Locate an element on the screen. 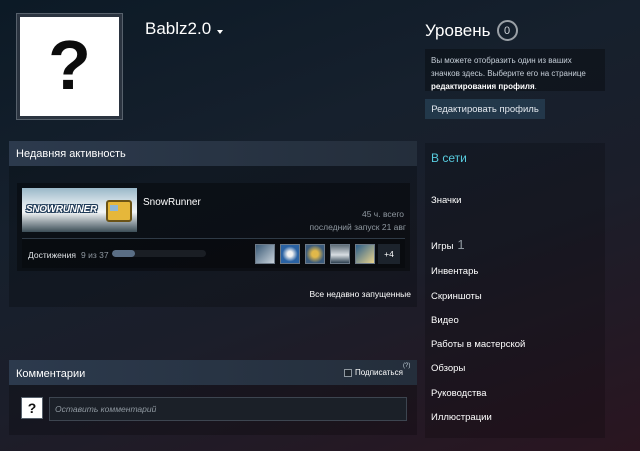  game-hours: 45 ч. всего is located at coordinates (382, 214).